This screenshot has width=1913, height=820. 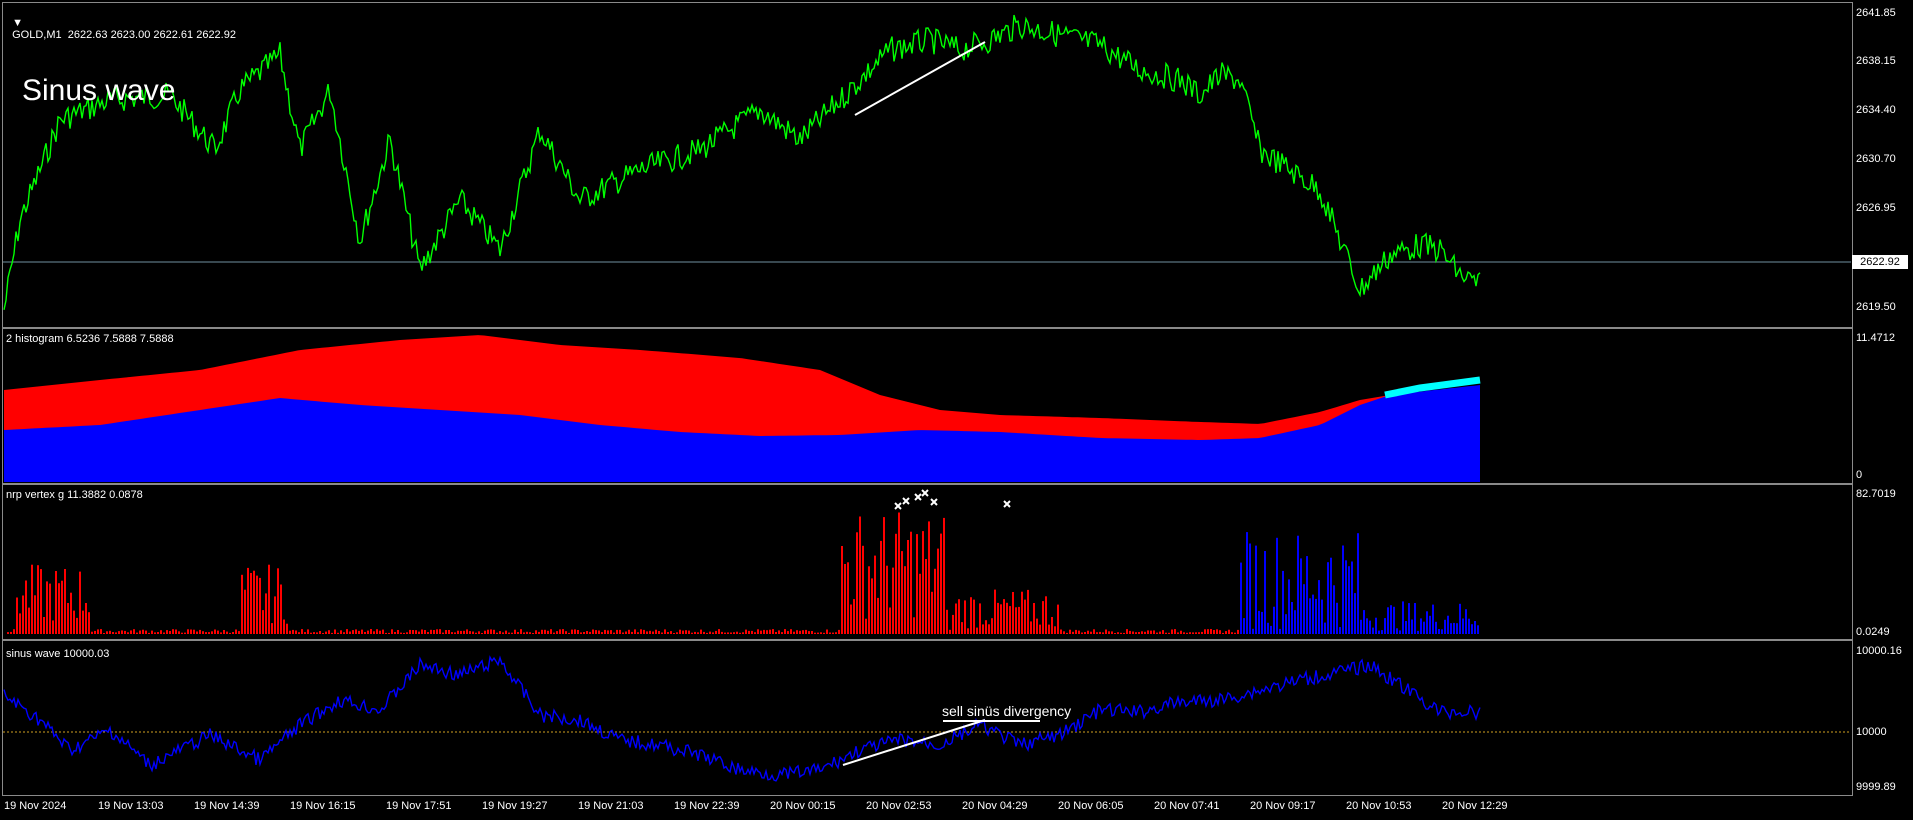 I want to click on time-label: 20 Nov 02:53, so click(x=899, y=806).